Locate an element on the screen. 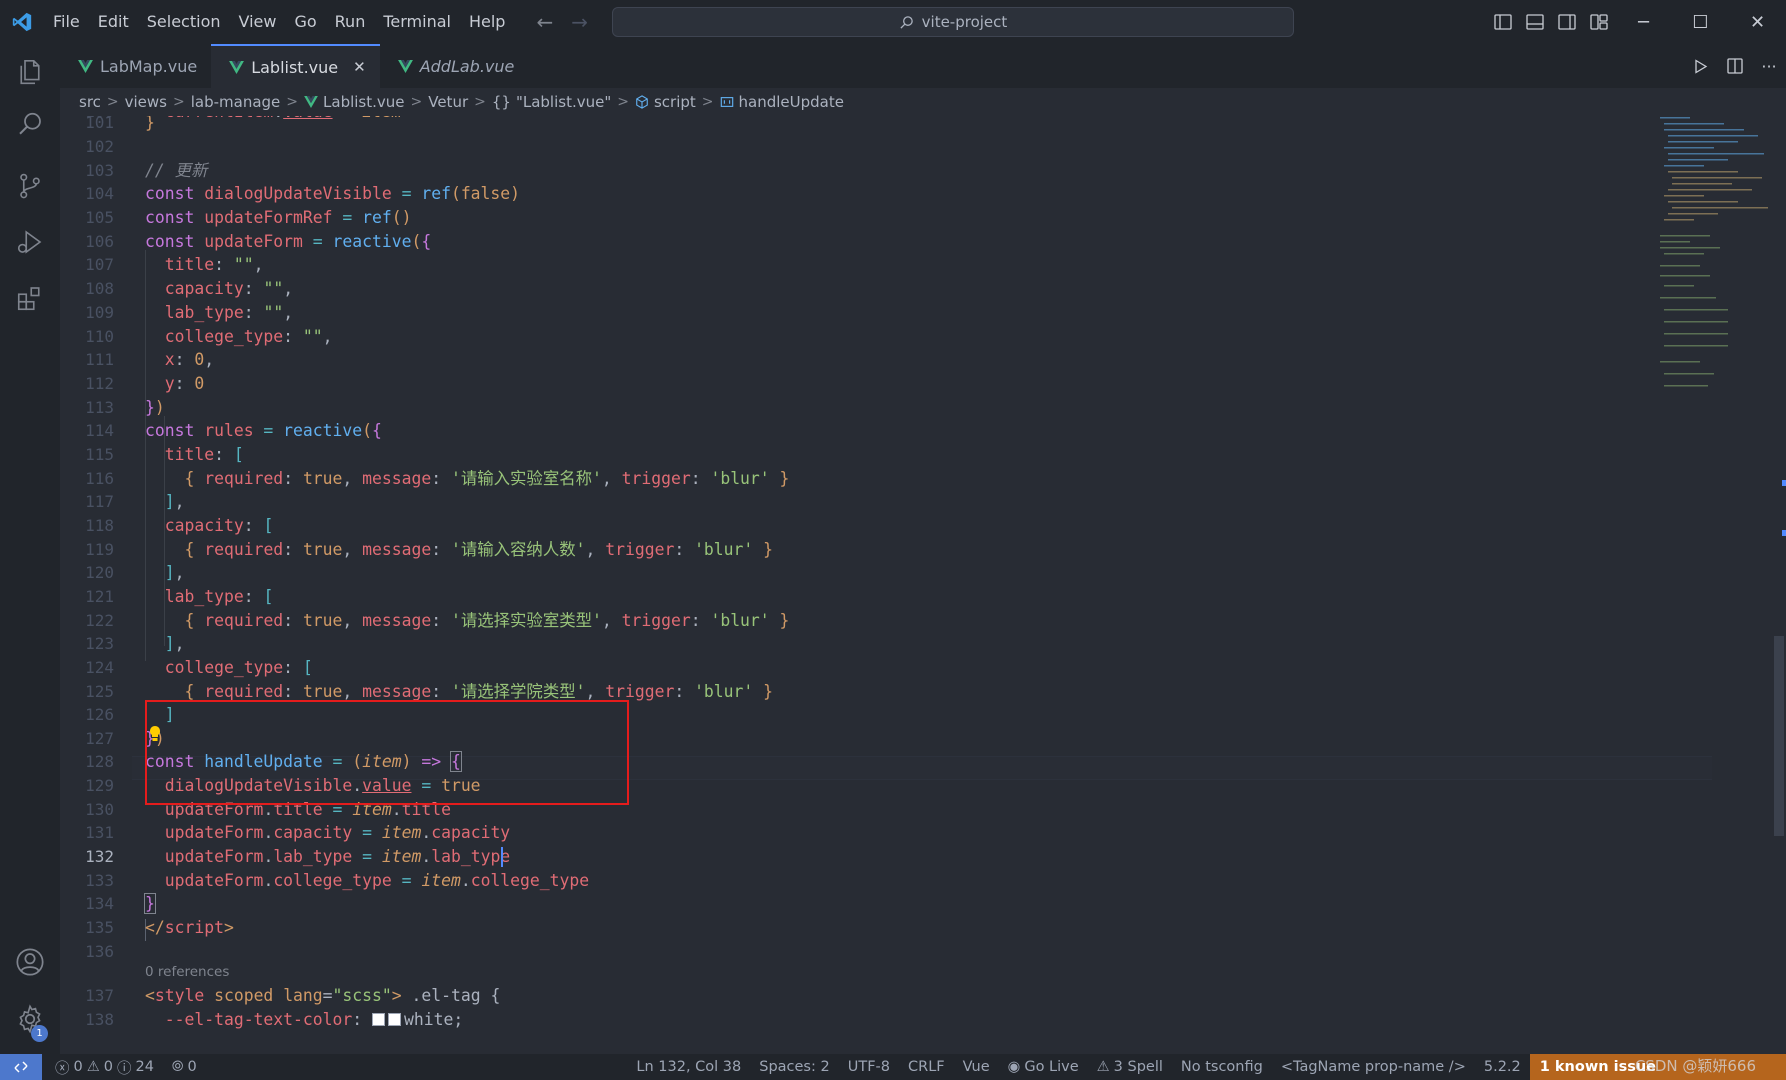  line-number: 131 is located at coordinates (99, 832).